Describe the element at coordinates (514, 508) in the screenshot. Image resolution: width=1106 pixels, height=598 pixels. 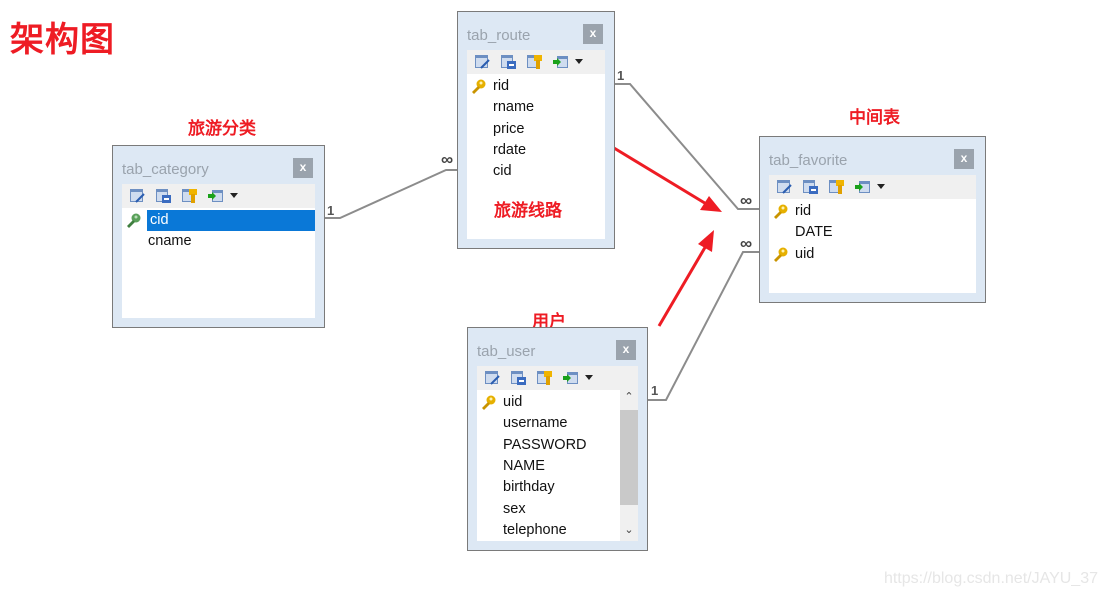
I see `column-name: sex` at that location.